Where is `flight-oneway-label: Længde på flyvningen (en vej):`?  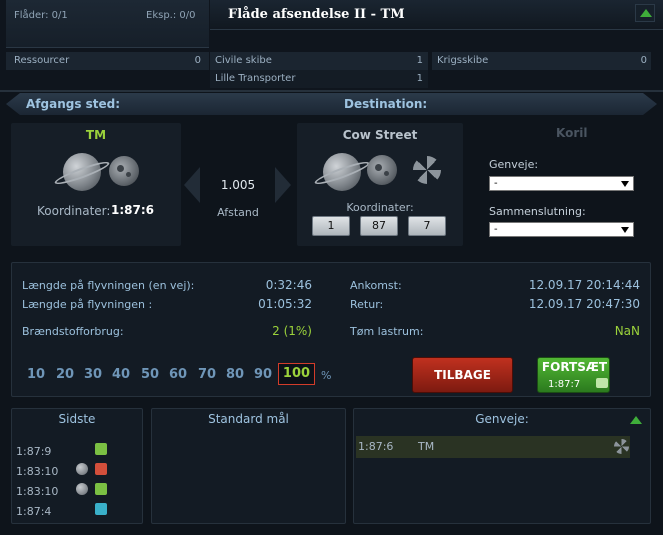 flight-oneway-label: Længde på flyvningen (en vej): is located at coordinates (108, 285).